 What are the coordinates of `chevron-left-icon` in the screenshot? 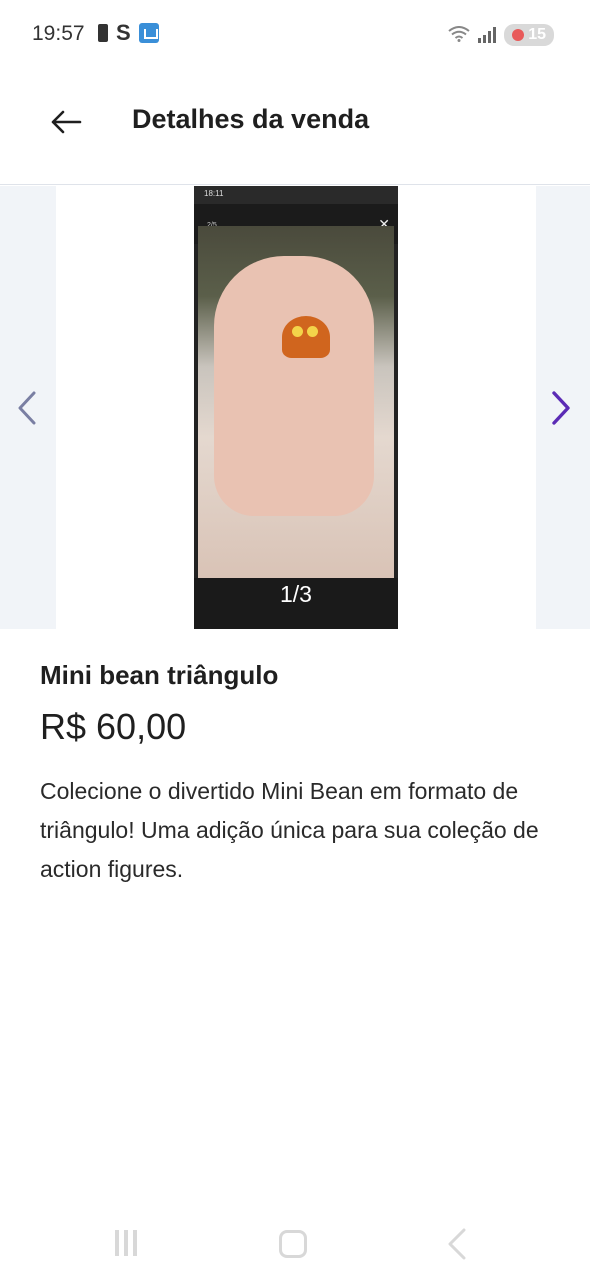 It's located at (27, 408).